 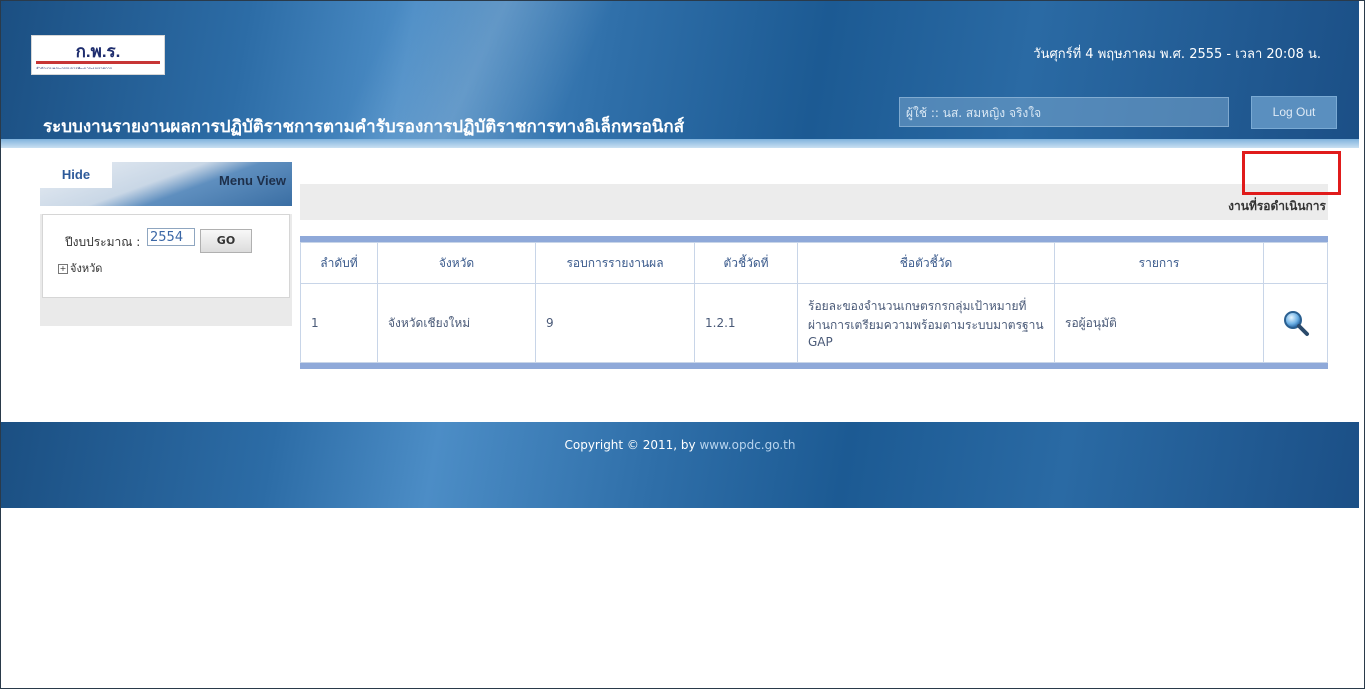 I want to click on cell-round: 9, so click(x=615, y=323).